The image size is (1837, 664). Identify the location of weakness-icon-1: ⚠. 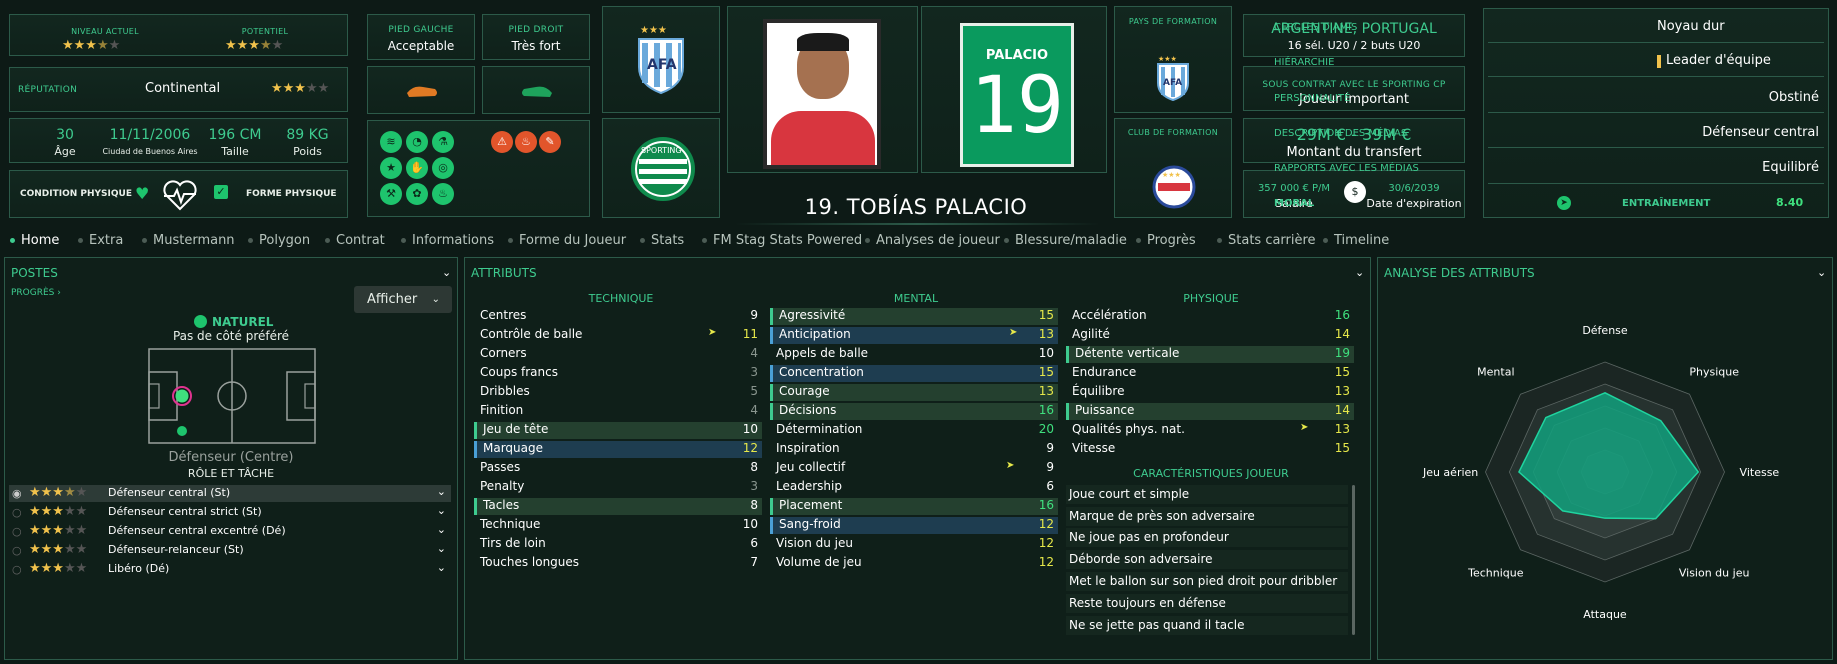
(502, 142).